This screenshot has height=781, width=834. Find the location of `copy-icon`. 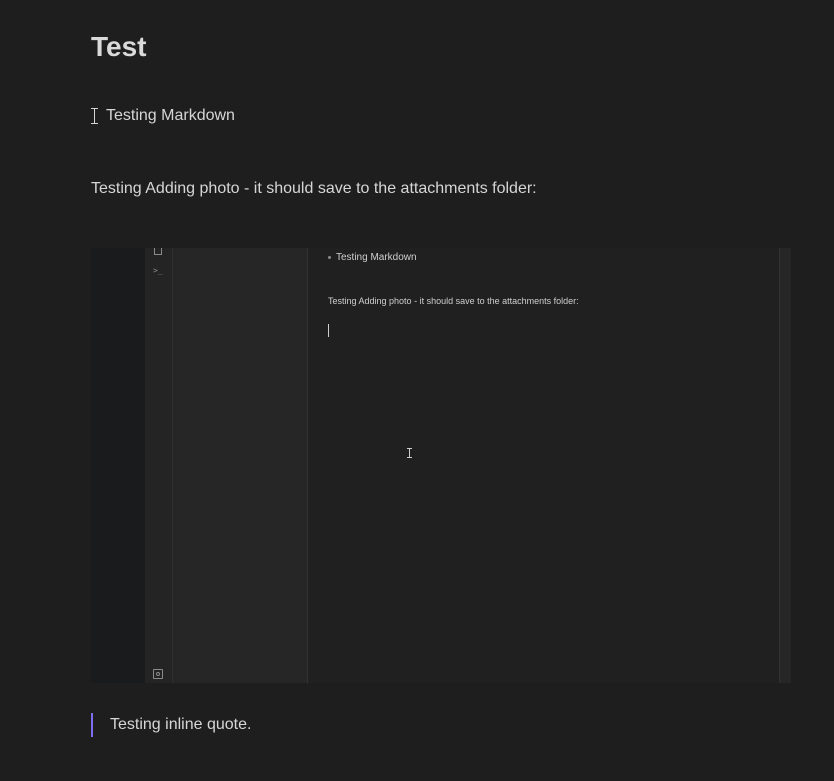

copy-icon is located at coordinates (158, 253).